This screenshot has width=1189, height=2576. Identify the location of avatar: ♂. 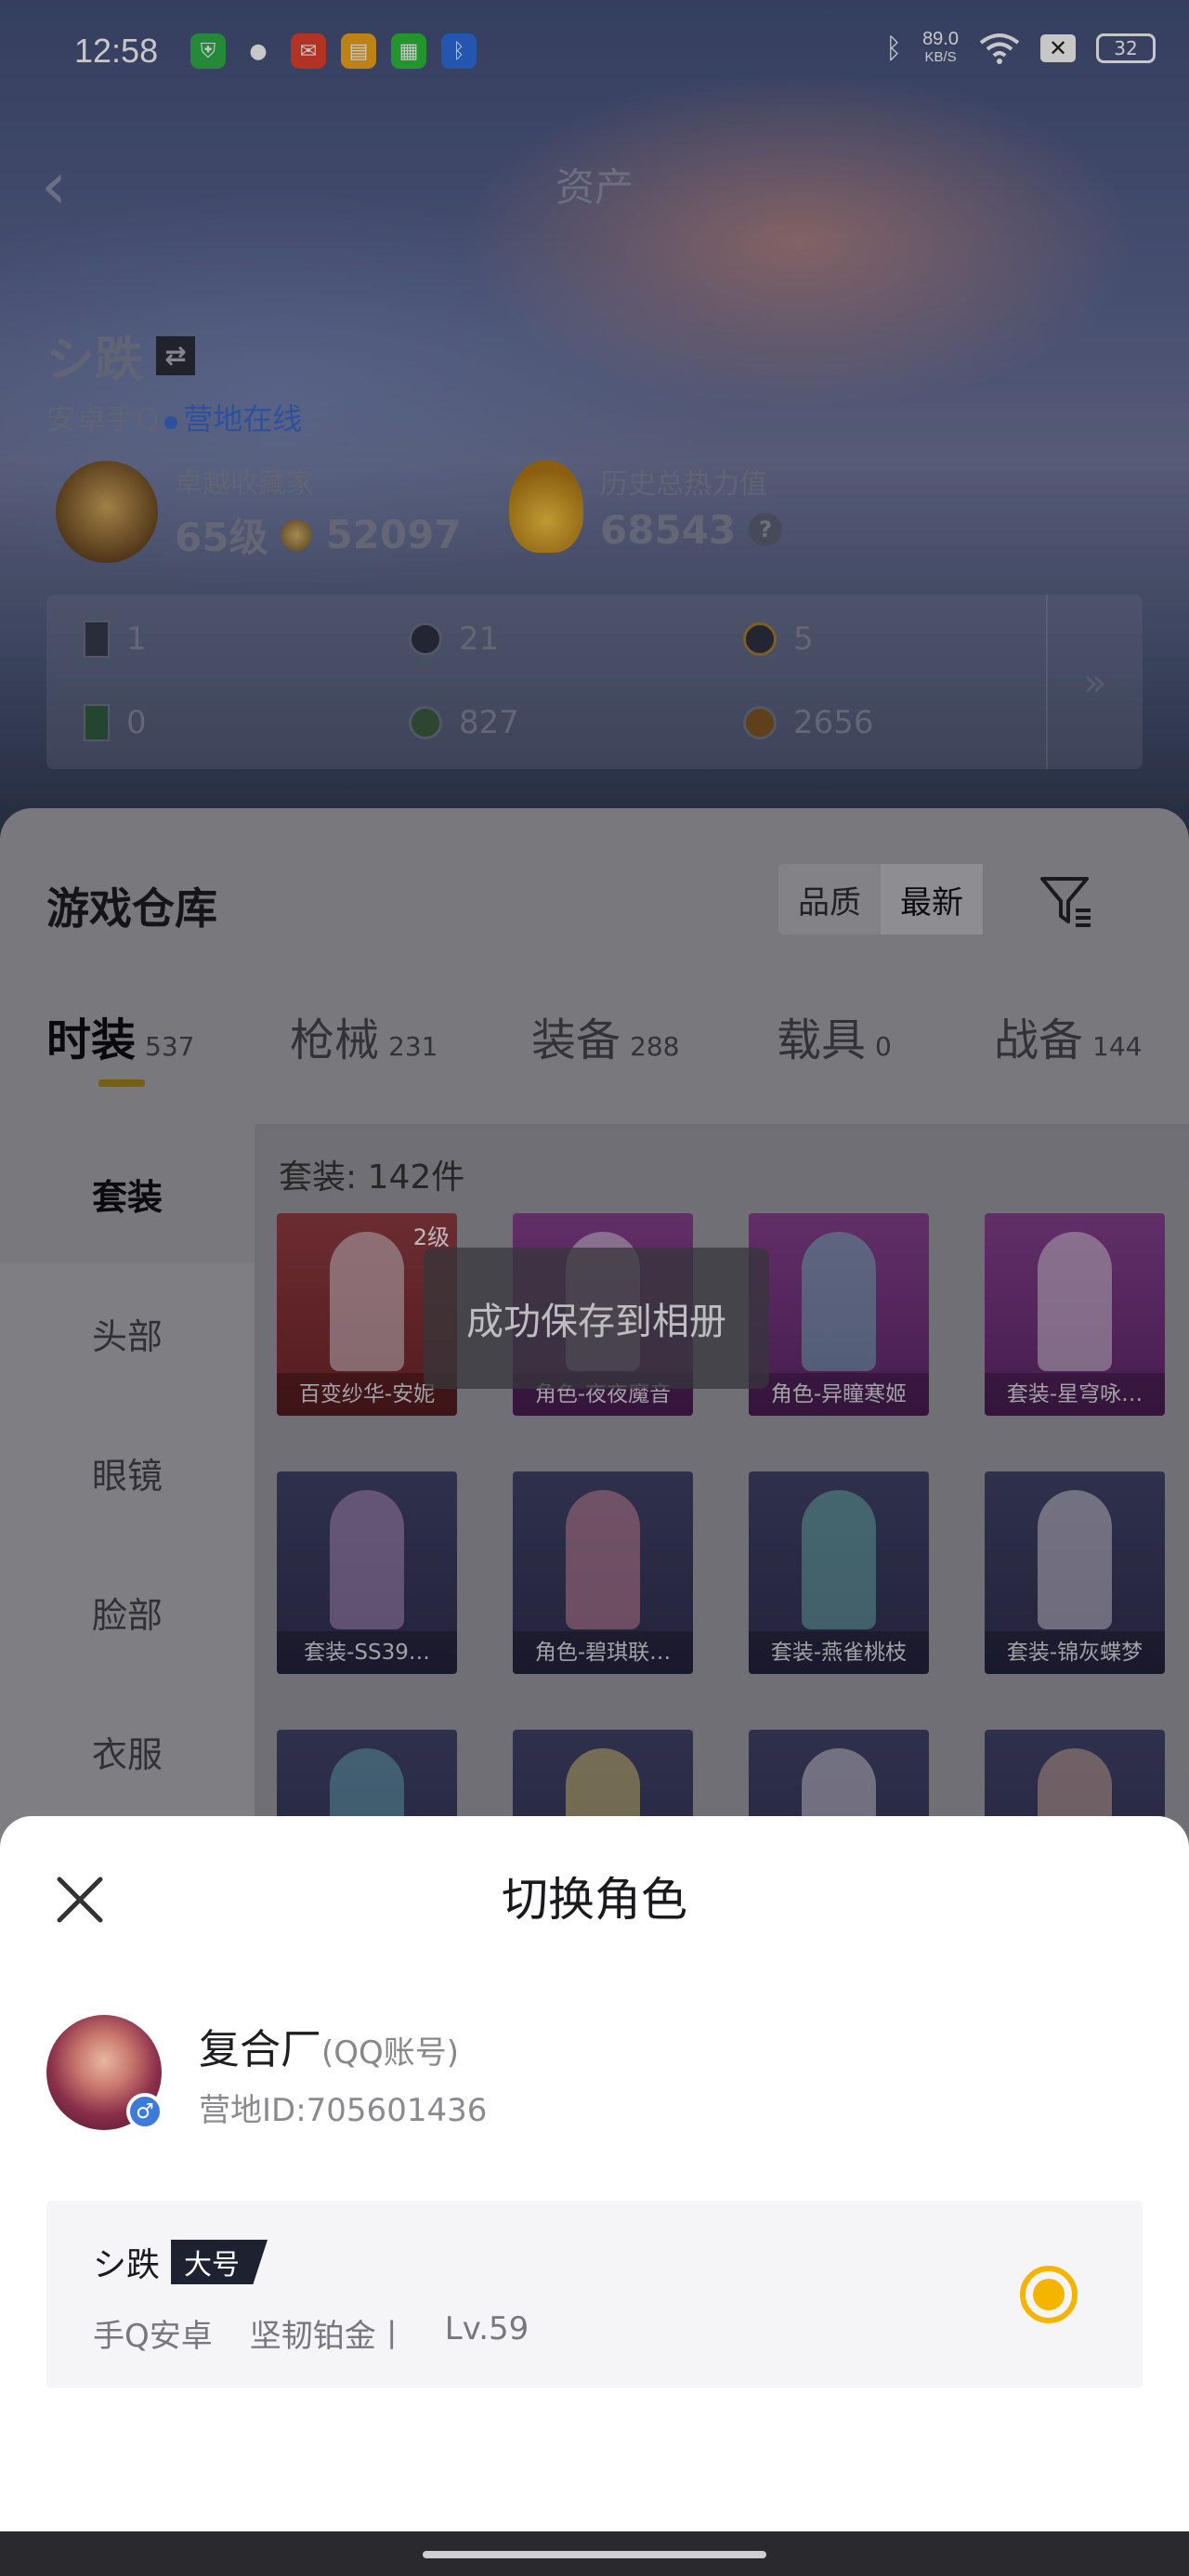
(104, 2073).